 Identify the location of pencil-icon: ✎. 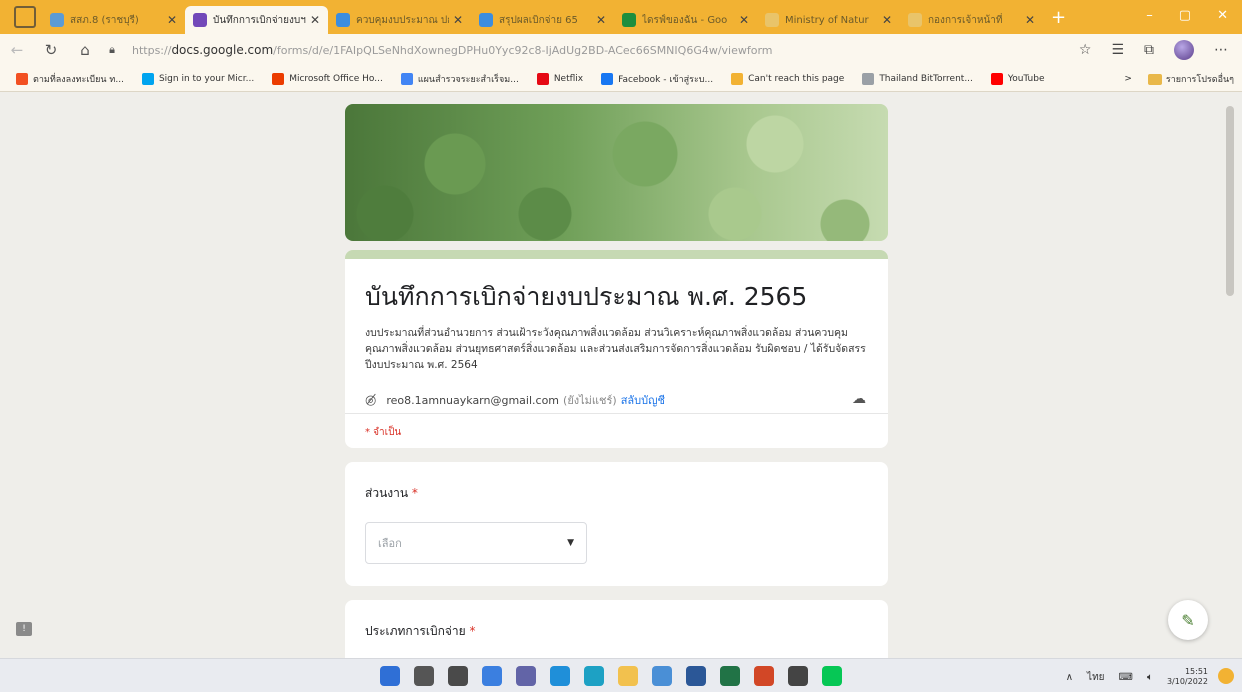
(1188, 620).